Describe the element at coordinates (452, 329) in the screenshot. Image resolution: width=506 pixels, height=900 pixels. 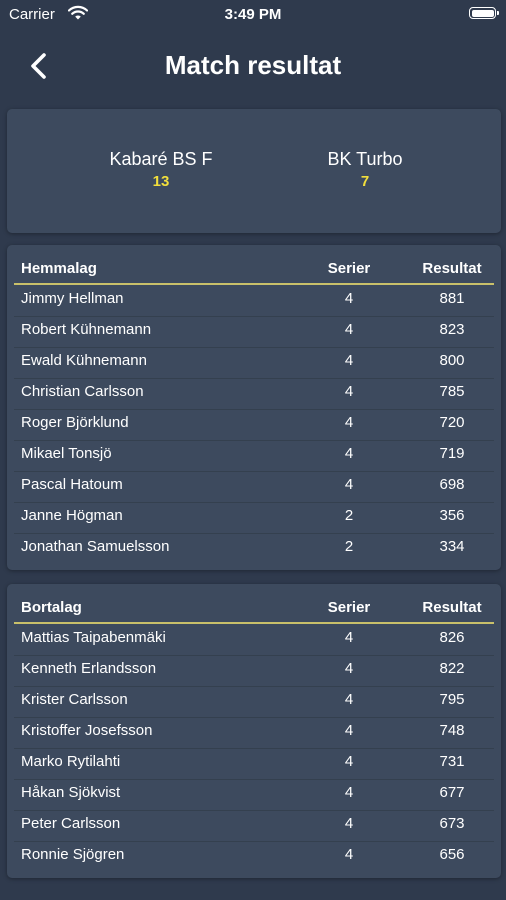
I see `player-result: 823` at that location.